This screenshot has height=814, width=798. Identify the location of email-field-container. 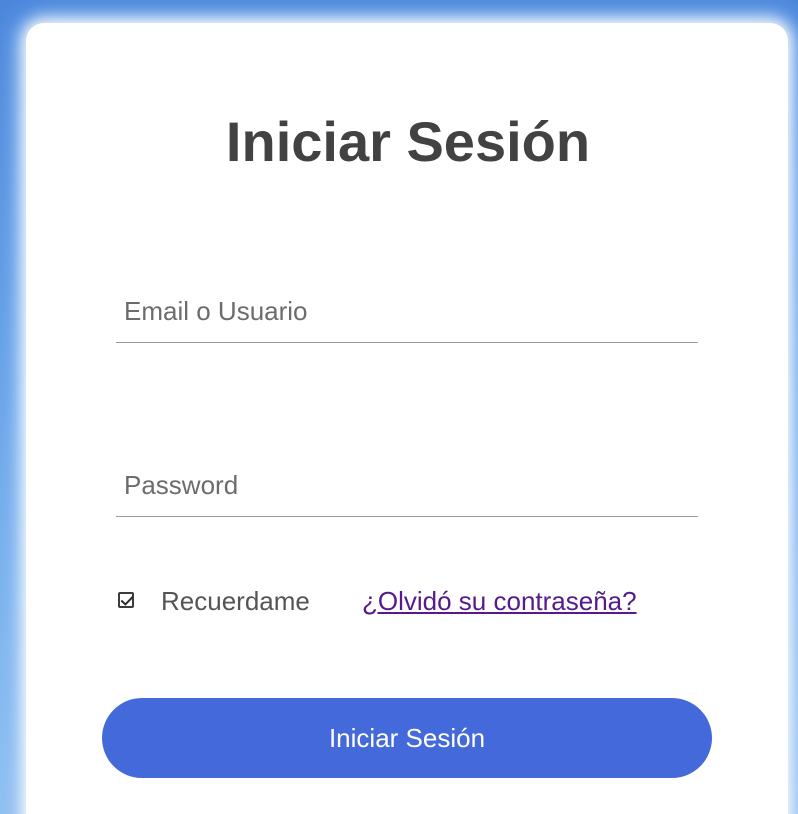
(407, 312).